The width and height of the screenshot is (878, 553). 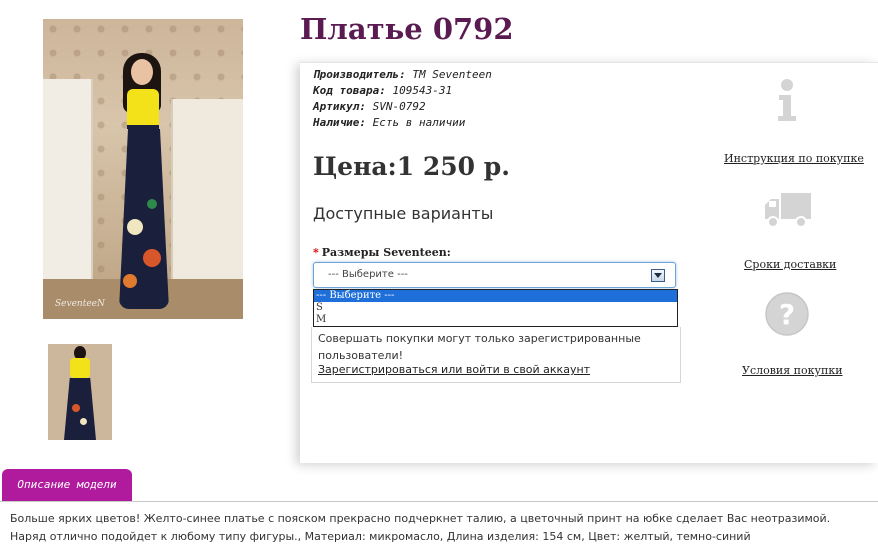 What do you see at coordinates (142, 72) in the screenshot?
I see `image-model-head` at bounding box center [142, 72].